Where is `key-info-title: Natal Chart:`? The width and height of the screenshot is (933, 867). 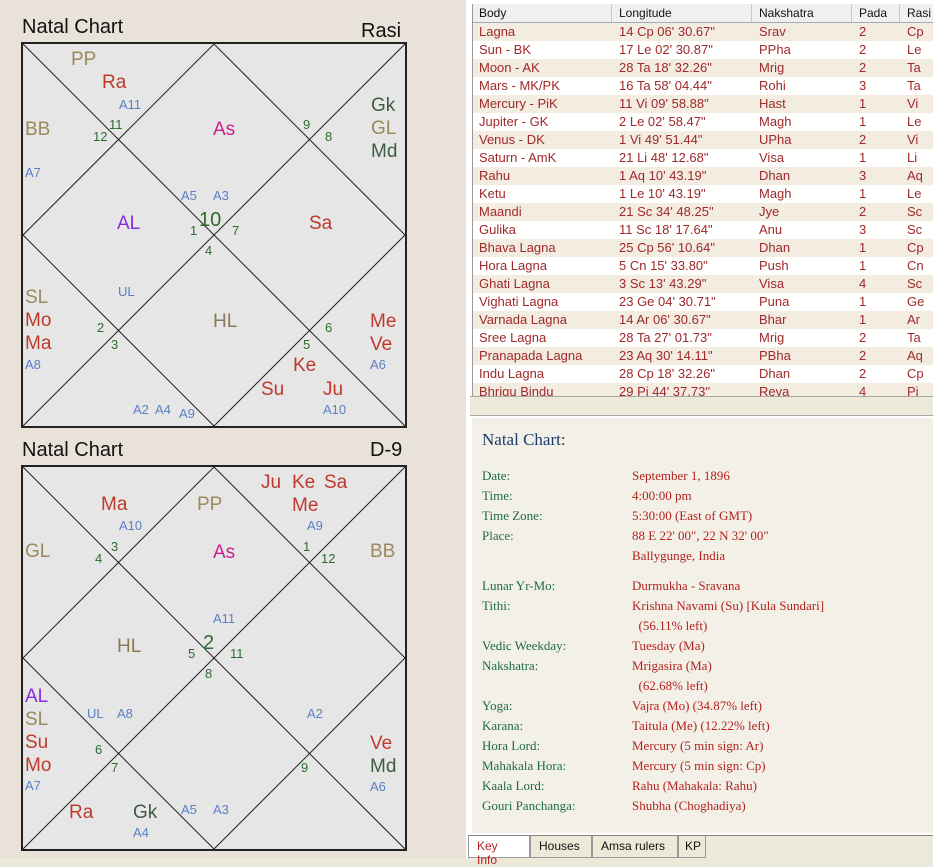
key-info-title: Natal Chart: is located at coordinates (524, 439).